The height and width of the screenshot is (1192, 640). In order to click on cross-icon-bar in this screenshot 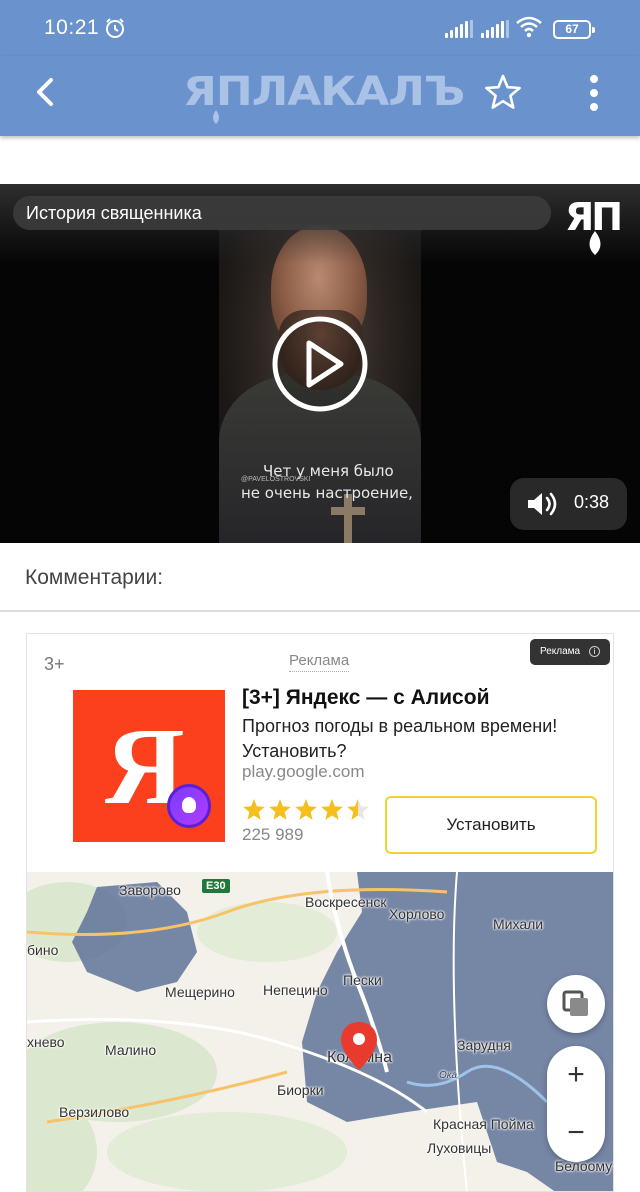, I will do `click(348, 511)`.